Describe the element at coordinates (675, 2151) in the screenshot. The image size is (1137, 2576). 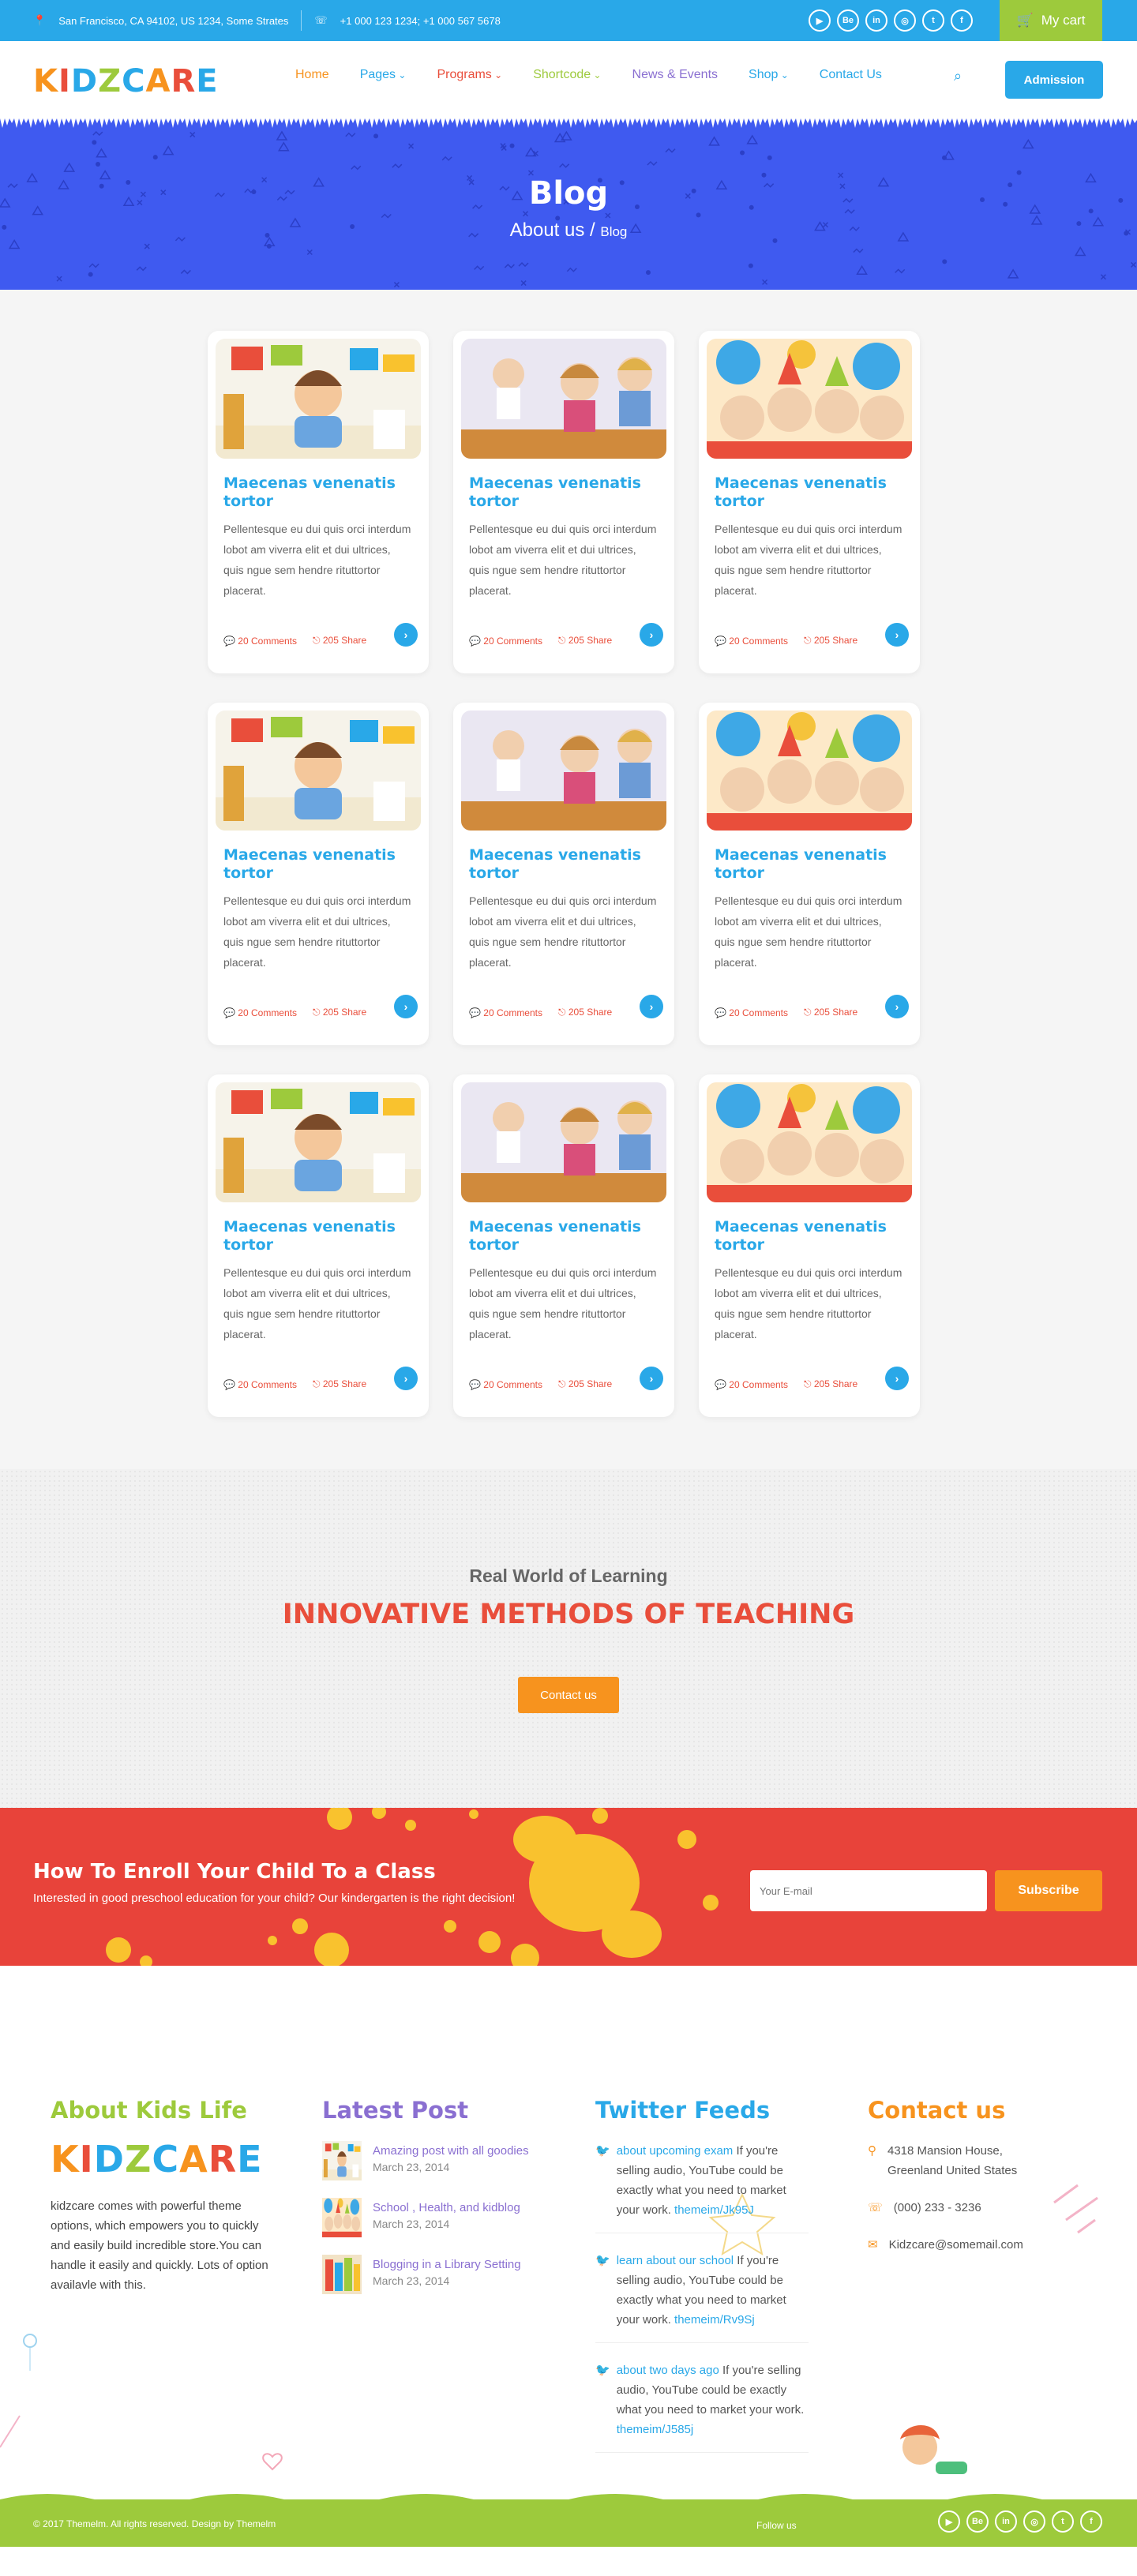
I see `tweet-lead-link: about upcoming exam` at that location.